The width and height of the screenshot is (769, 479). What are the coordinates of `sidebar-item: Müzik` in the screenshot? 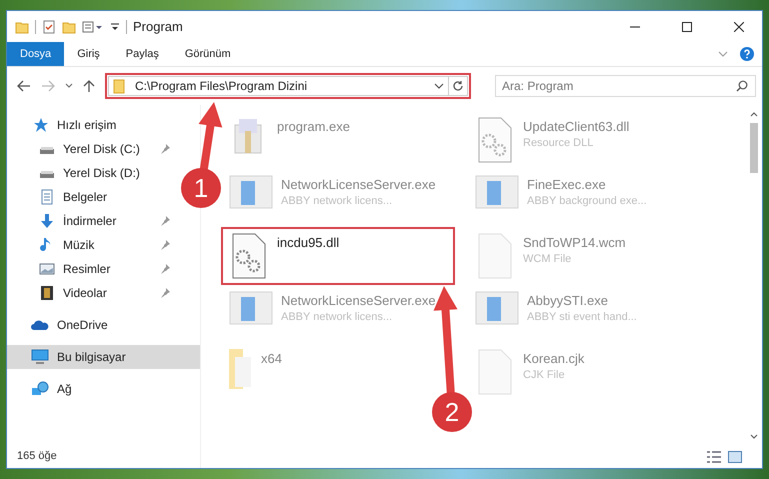 It's located at (92, 245).